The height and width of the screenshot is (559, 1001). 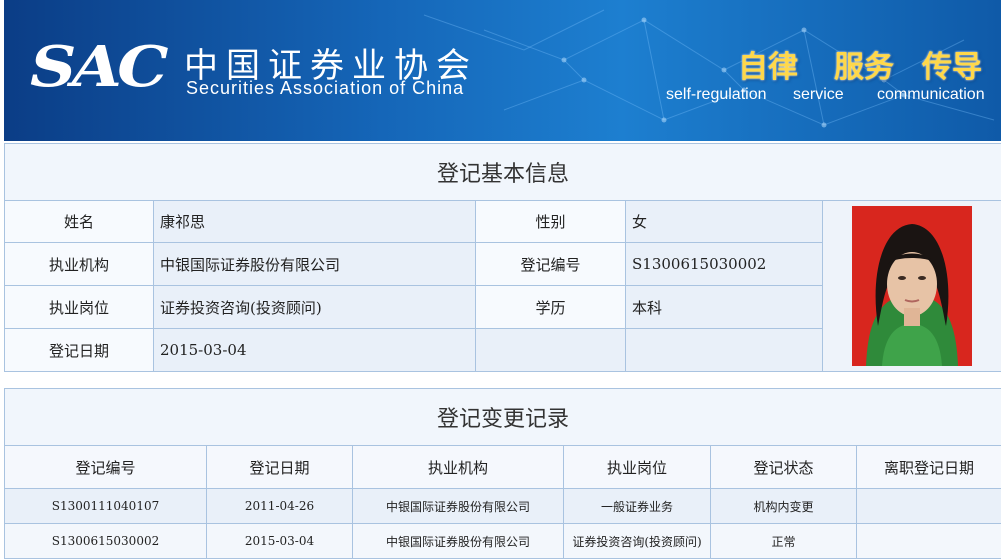 I want to click on cell-reg-no: S1300111040107, so click(x=106, y=506).